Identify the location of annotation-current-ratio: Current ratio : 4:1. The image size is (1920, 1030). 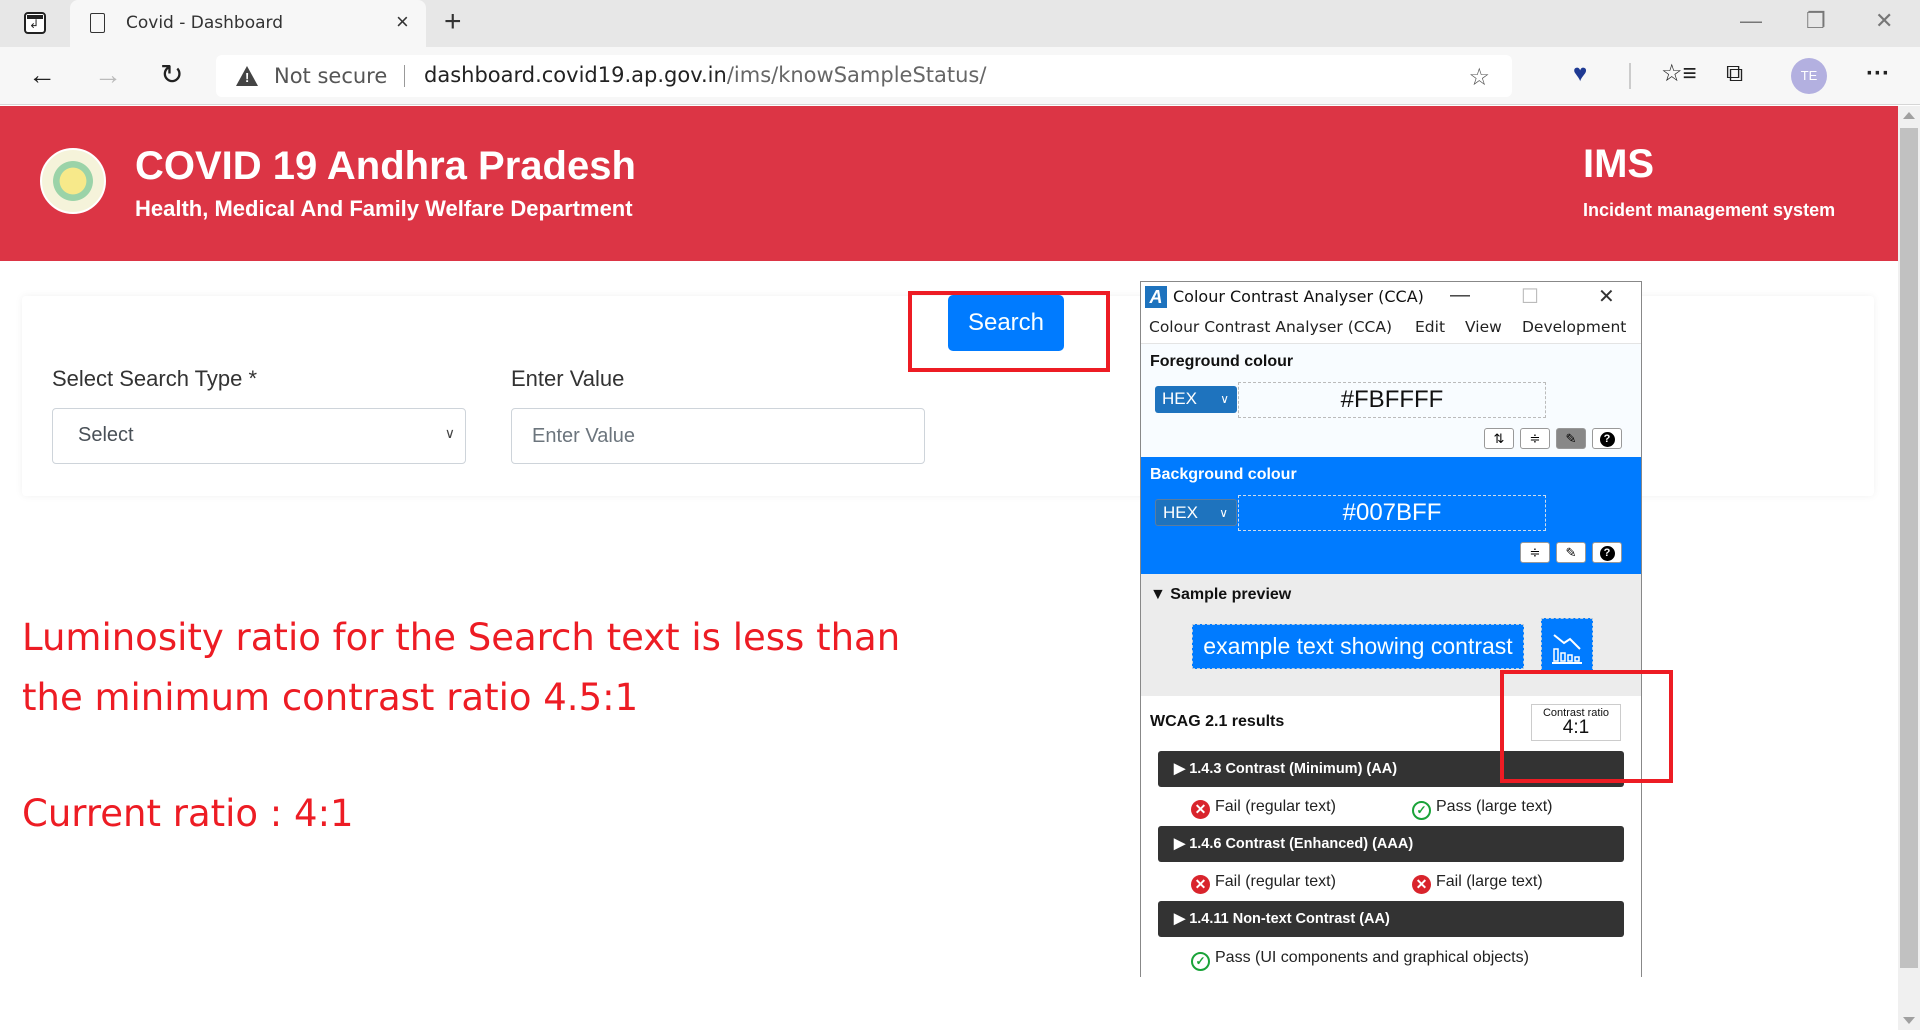
(188, 813).